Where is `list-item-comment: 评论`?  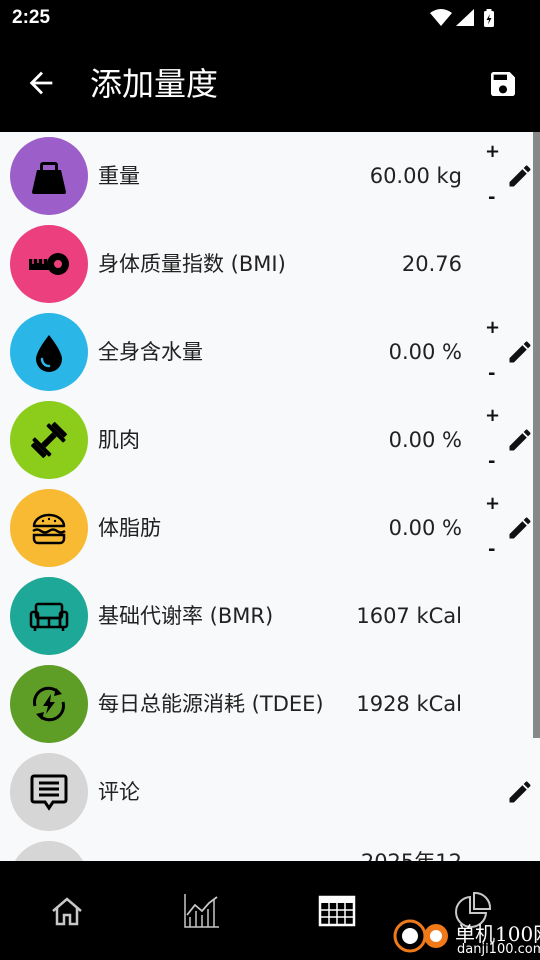
list-item-comment: 评论 is located at coordinates (270, 792).